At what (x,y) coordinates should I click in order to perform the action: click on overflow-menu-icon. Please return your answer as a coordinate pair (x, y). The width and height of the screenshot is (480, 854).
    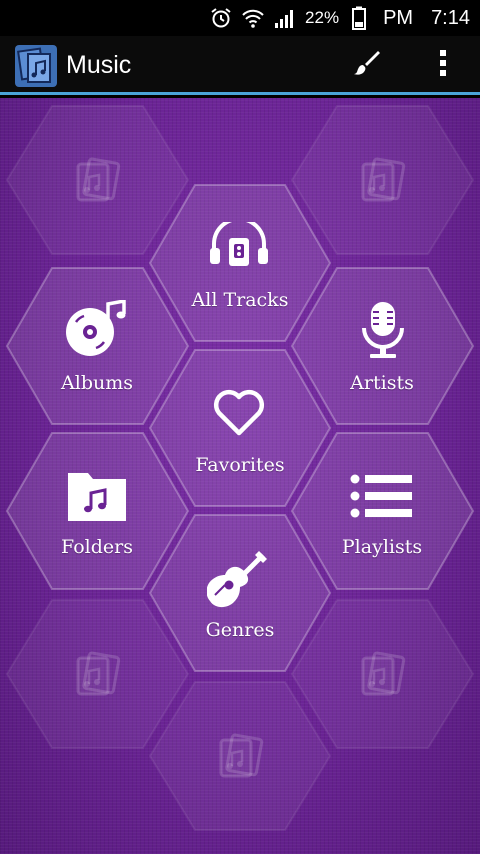
    Looking at the image, I should click on (443, 65).